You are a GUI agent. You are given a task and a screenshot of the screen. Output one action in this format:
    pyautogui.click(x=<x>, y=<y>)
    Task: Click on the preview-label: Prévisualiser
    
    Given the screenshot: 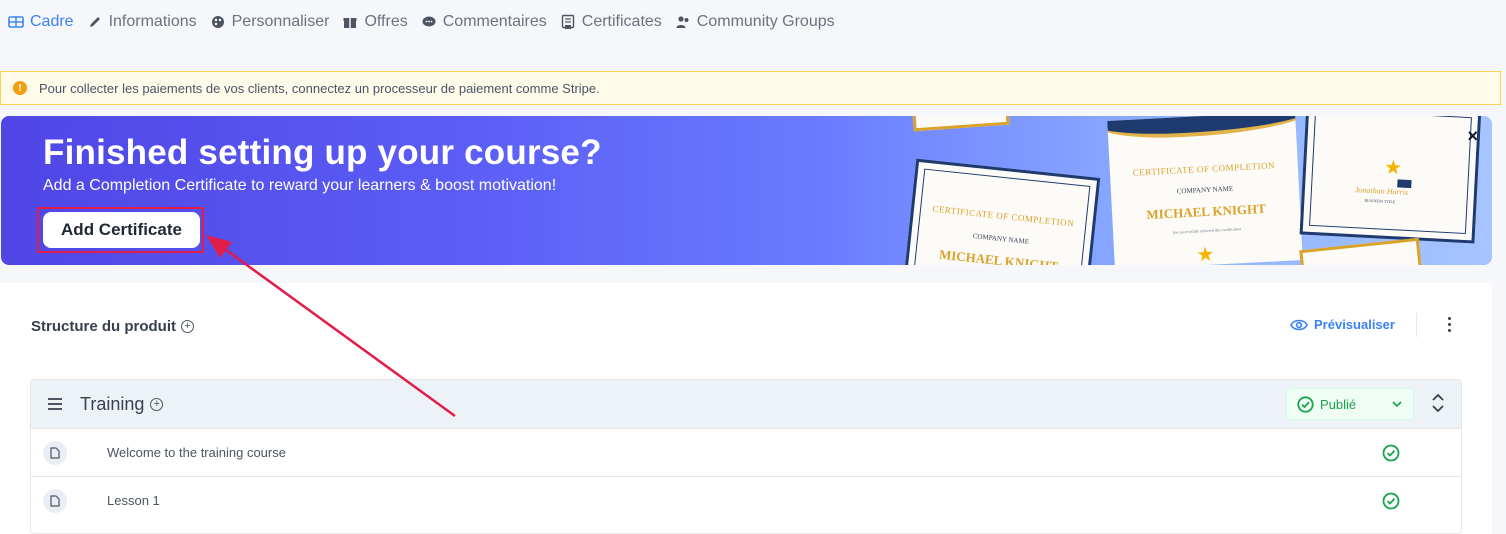 What is the action you would take?
    pyautogui.click(x=1354, y=324)
    